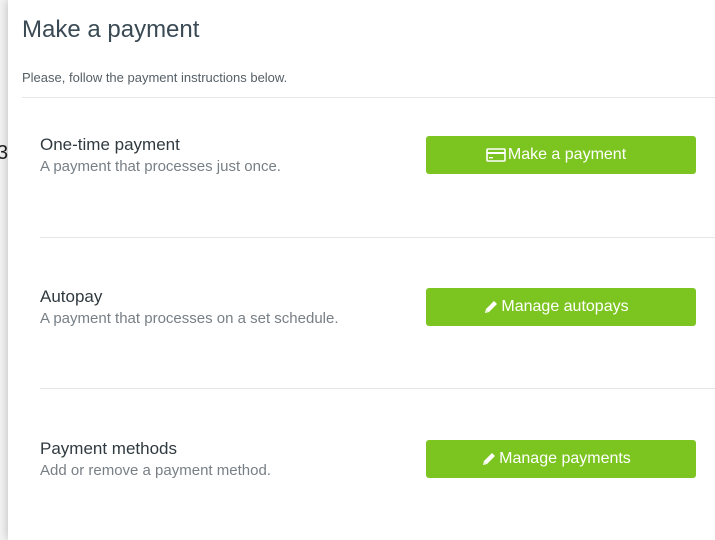  Describe the element at coordinates (110, 144) in the screenshot. I see `row-title: One-time payment` at that location.